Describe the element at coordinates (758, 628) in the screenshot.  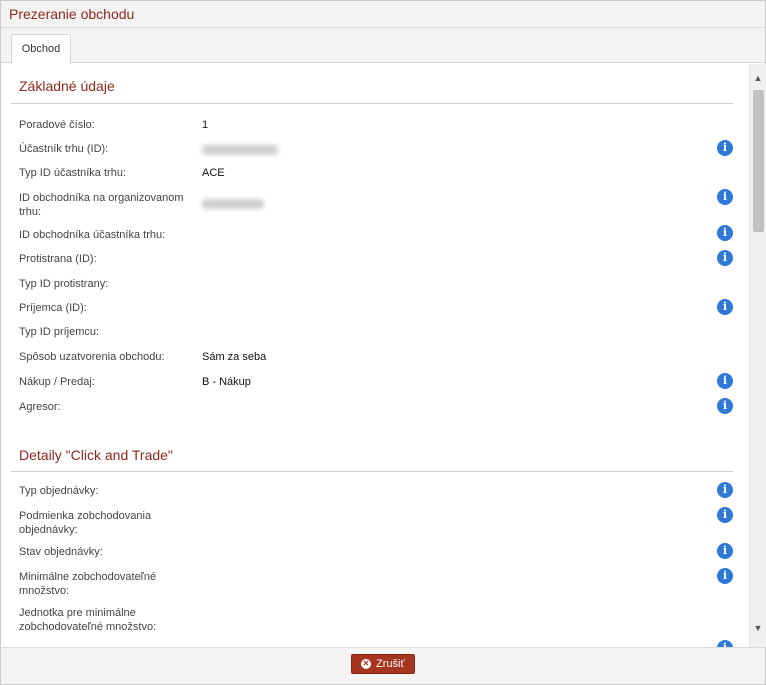
I see `chevron-down-icon: ▼` at that location.